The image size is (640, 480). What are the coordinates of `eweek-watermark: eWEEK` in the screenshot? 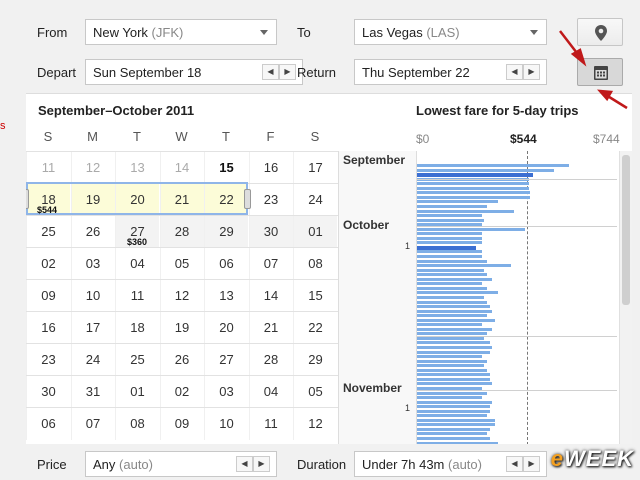 It's located at (592, 458).